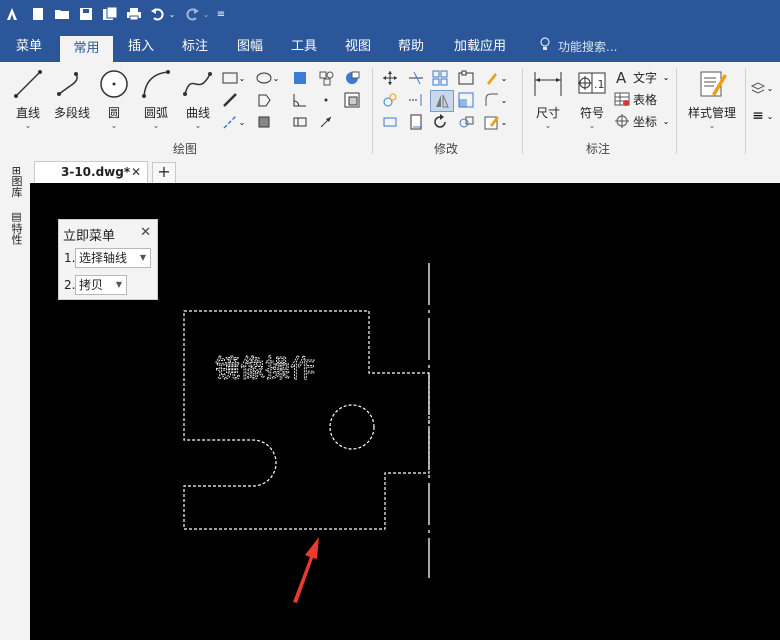  What do you see at coordinates (300, 122) in the screenshot?
I see `hole-table-icon` at bounding box center [300, 122].